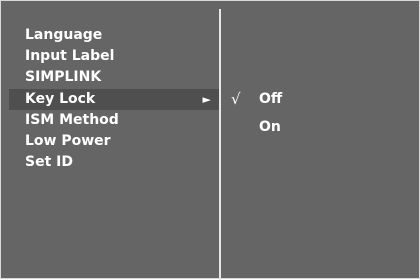 Image resolution: width=420 pixels, height=280 pixels. I want to click on menu-item-label: ISM Method, so click(72, 120).